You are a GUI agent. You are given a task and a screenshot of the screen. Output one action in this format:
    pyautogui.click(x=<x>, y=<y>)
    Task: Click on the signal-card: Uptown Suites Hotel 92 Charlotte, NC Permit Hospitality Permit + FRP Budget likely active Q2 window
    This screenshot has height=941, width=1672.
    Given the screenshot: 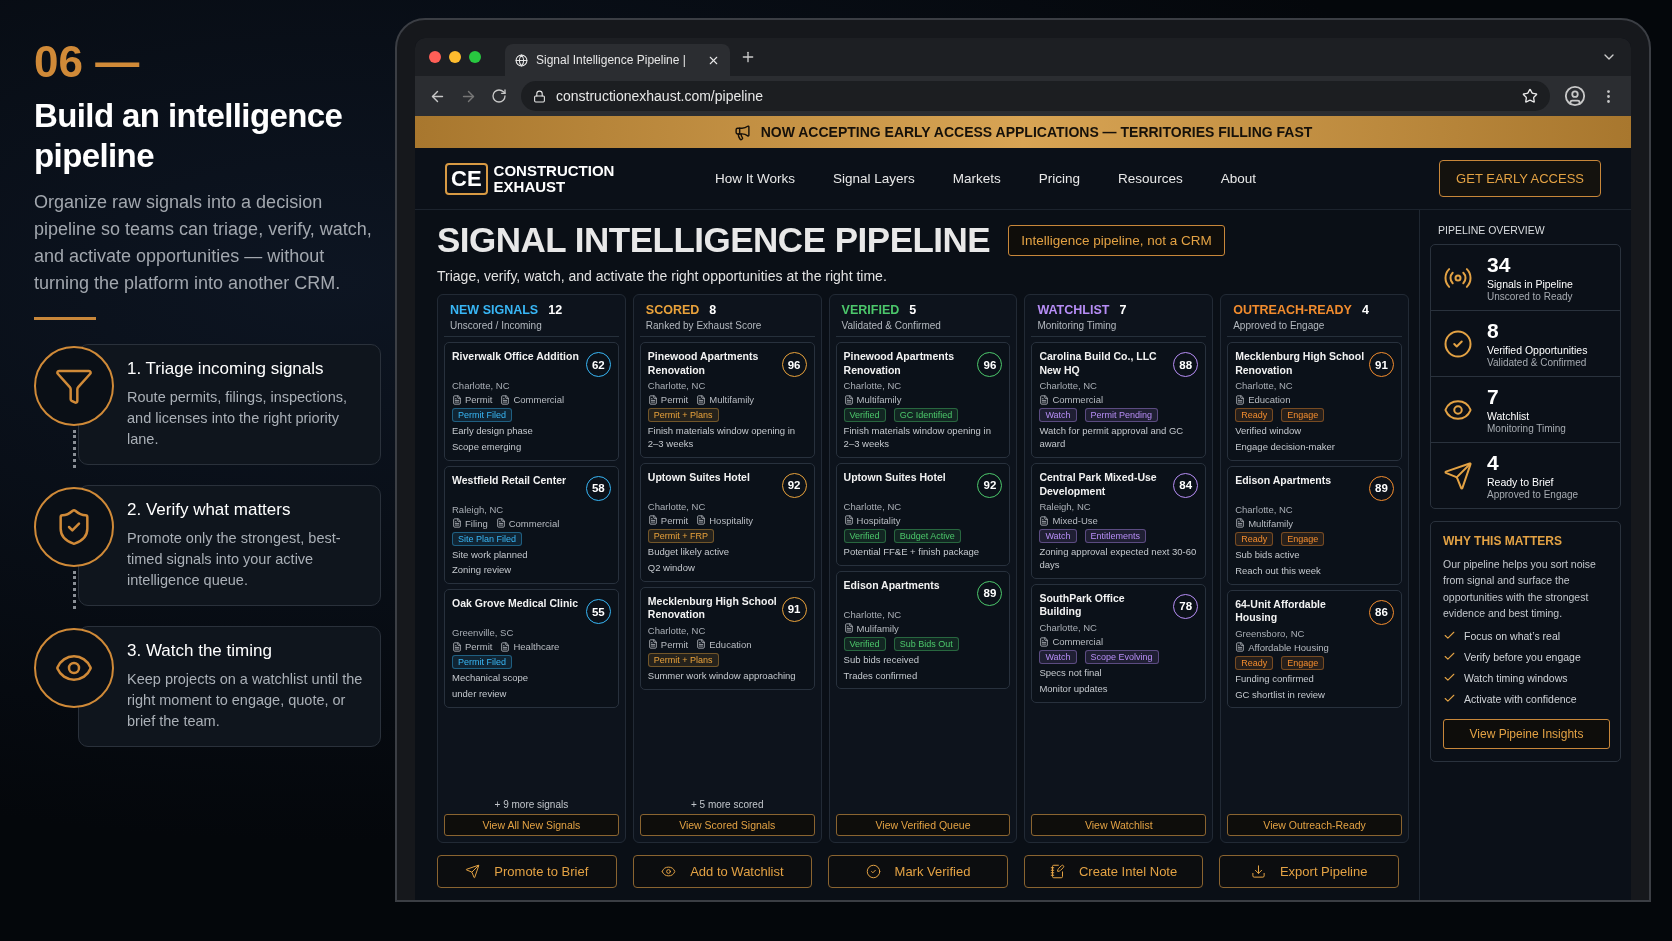 What is the action you would take?
    pyautogui.click(x=727, y=522)
    